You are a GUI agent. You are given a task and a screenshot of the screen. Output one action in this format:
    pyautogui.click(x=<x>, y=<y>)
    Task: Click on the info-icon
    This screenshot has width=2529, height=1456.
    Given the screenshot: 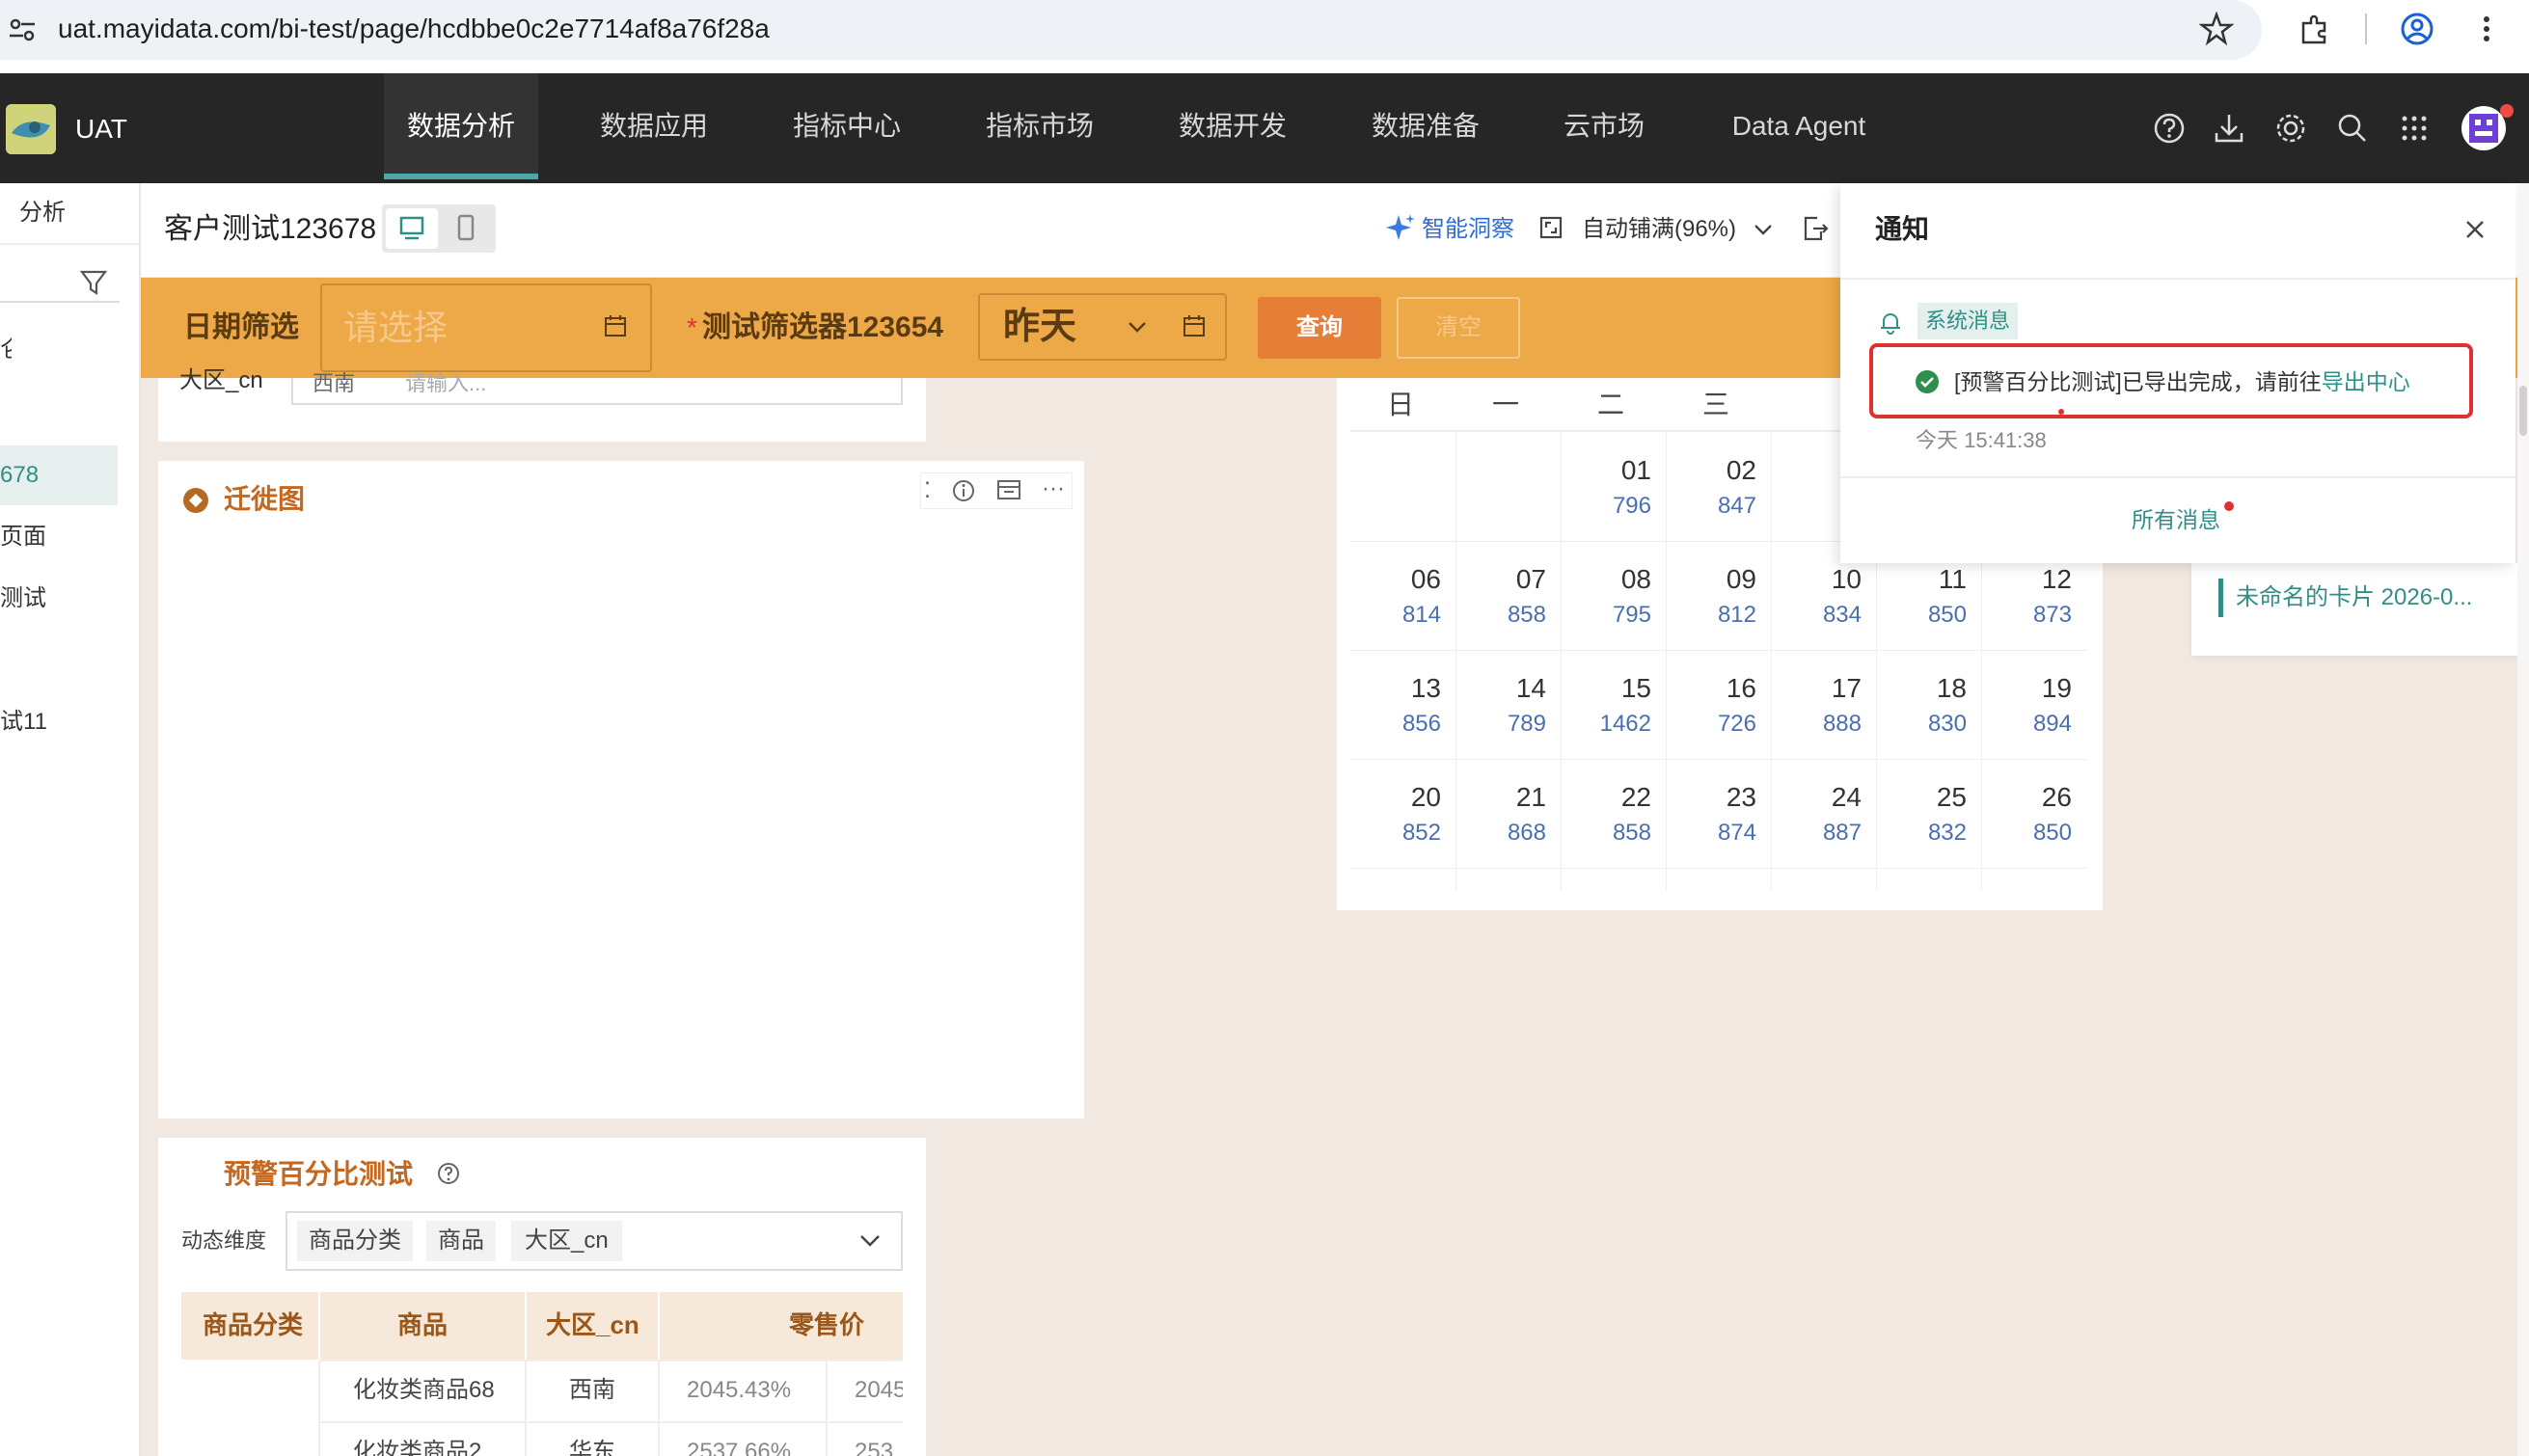 What is the action you would take?
    pyautogui.click(x=963, y=490)
    